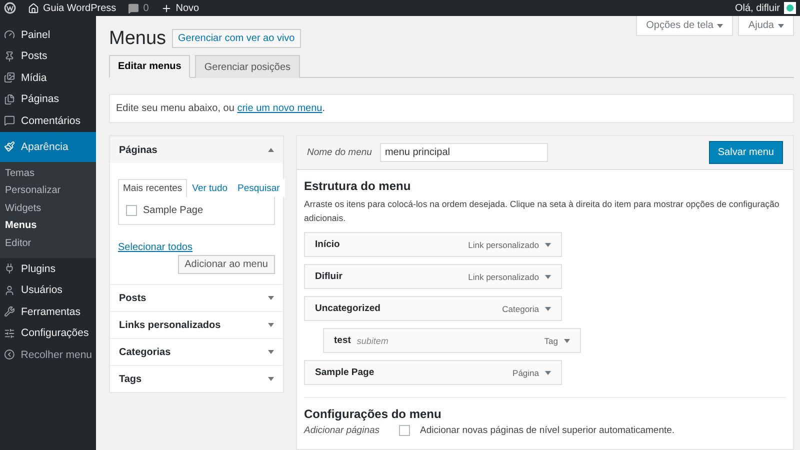 The image size is (800, 450). Describe the element at coordinates (9, 146) in the screenshot. I see `paintbrush-icon` at that location.